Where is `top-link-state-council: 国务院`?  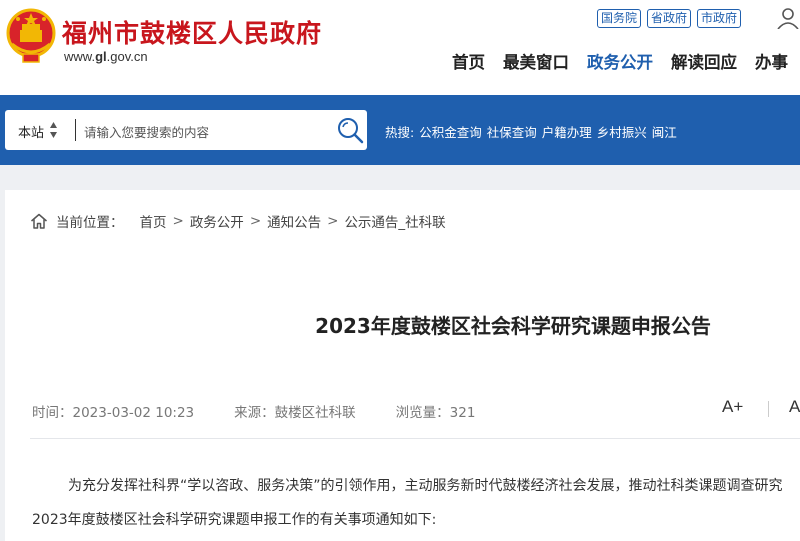
top-link-state-council: 国务院 is located at coordinates (619, 18).